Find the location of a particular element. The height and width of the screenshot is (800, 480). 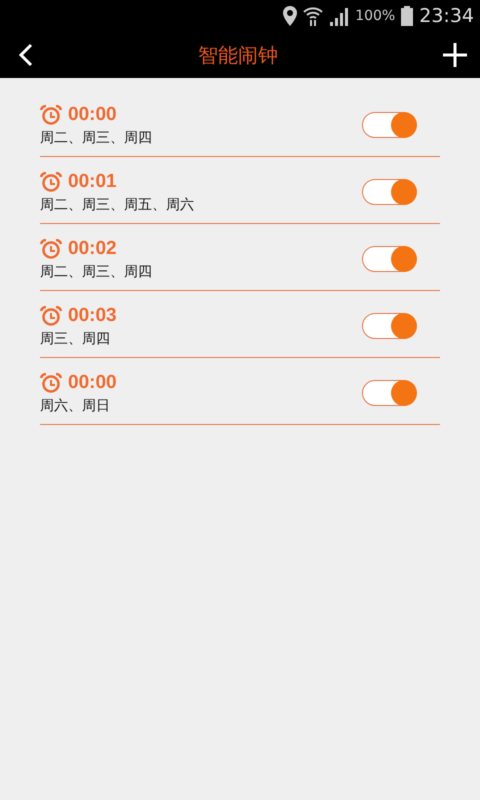

add-button is located at coordinates (455, 55).